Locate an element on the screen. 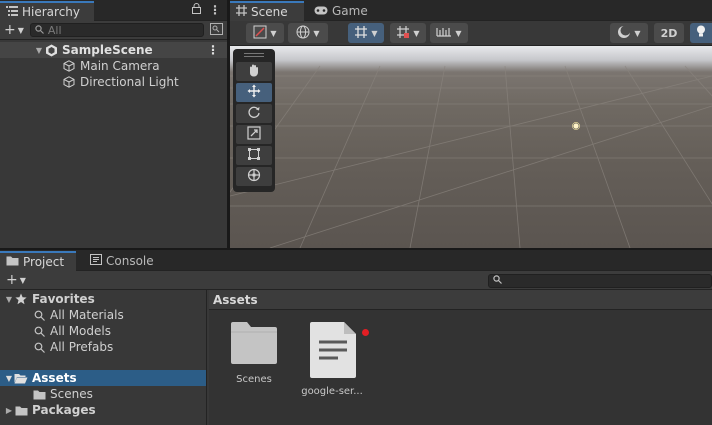 The image size is (712, 425). hierarchy-toolbar: + ▼ All is located at coordinates (113, 30).